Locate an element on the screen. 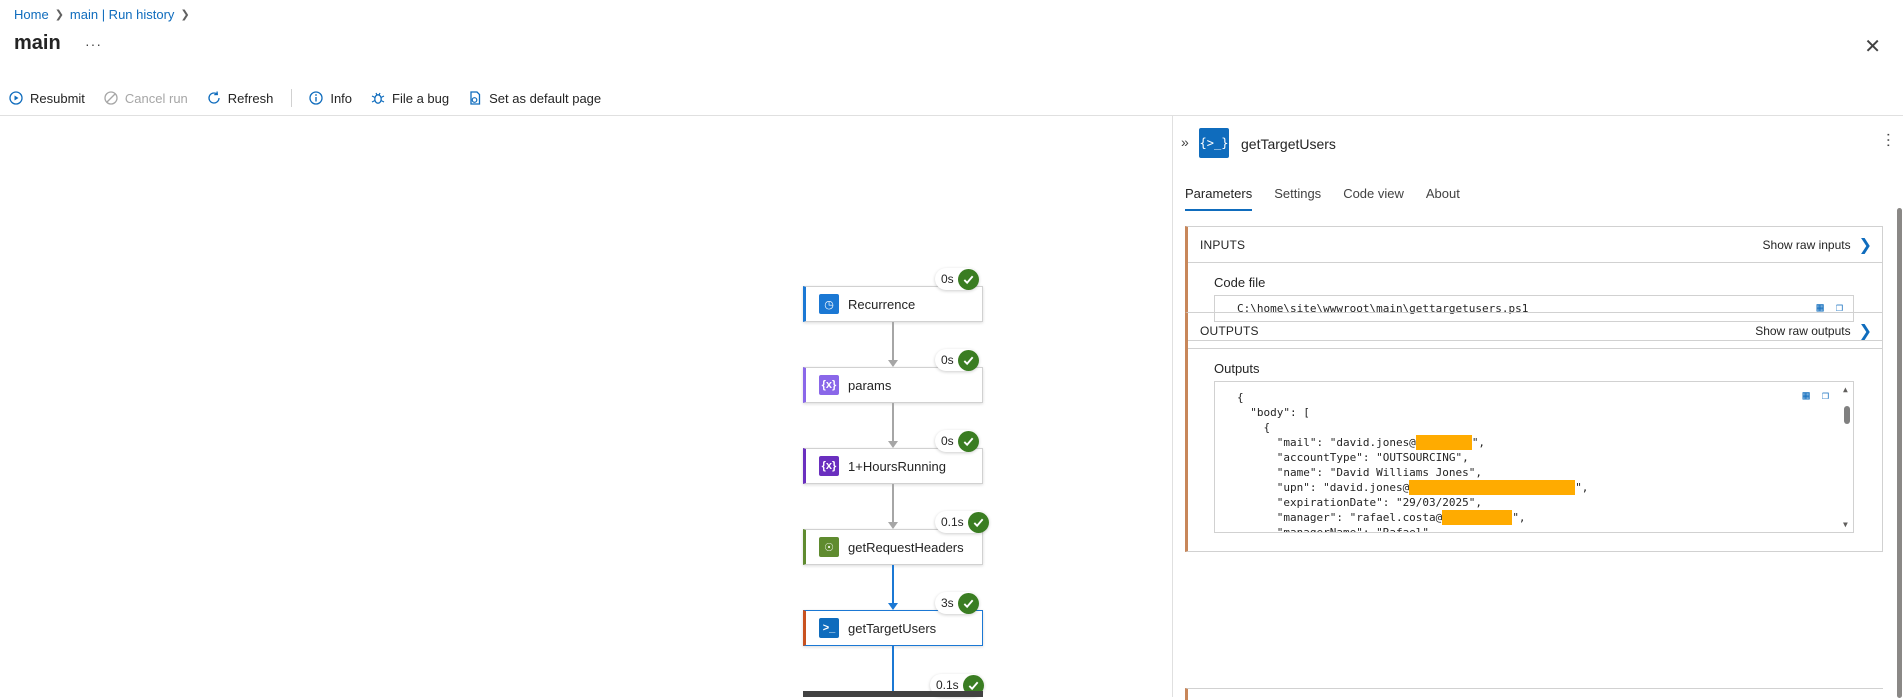 The height and width of the screenshot is (700, 1903). collapse-panel-icon: » is located at coordinates (1185, 142).